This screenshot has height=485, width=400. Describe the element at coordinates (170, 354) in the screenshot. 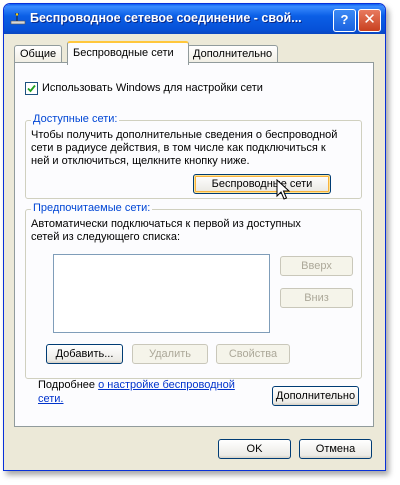

I see `remove-network-button: Удалить` at that location.